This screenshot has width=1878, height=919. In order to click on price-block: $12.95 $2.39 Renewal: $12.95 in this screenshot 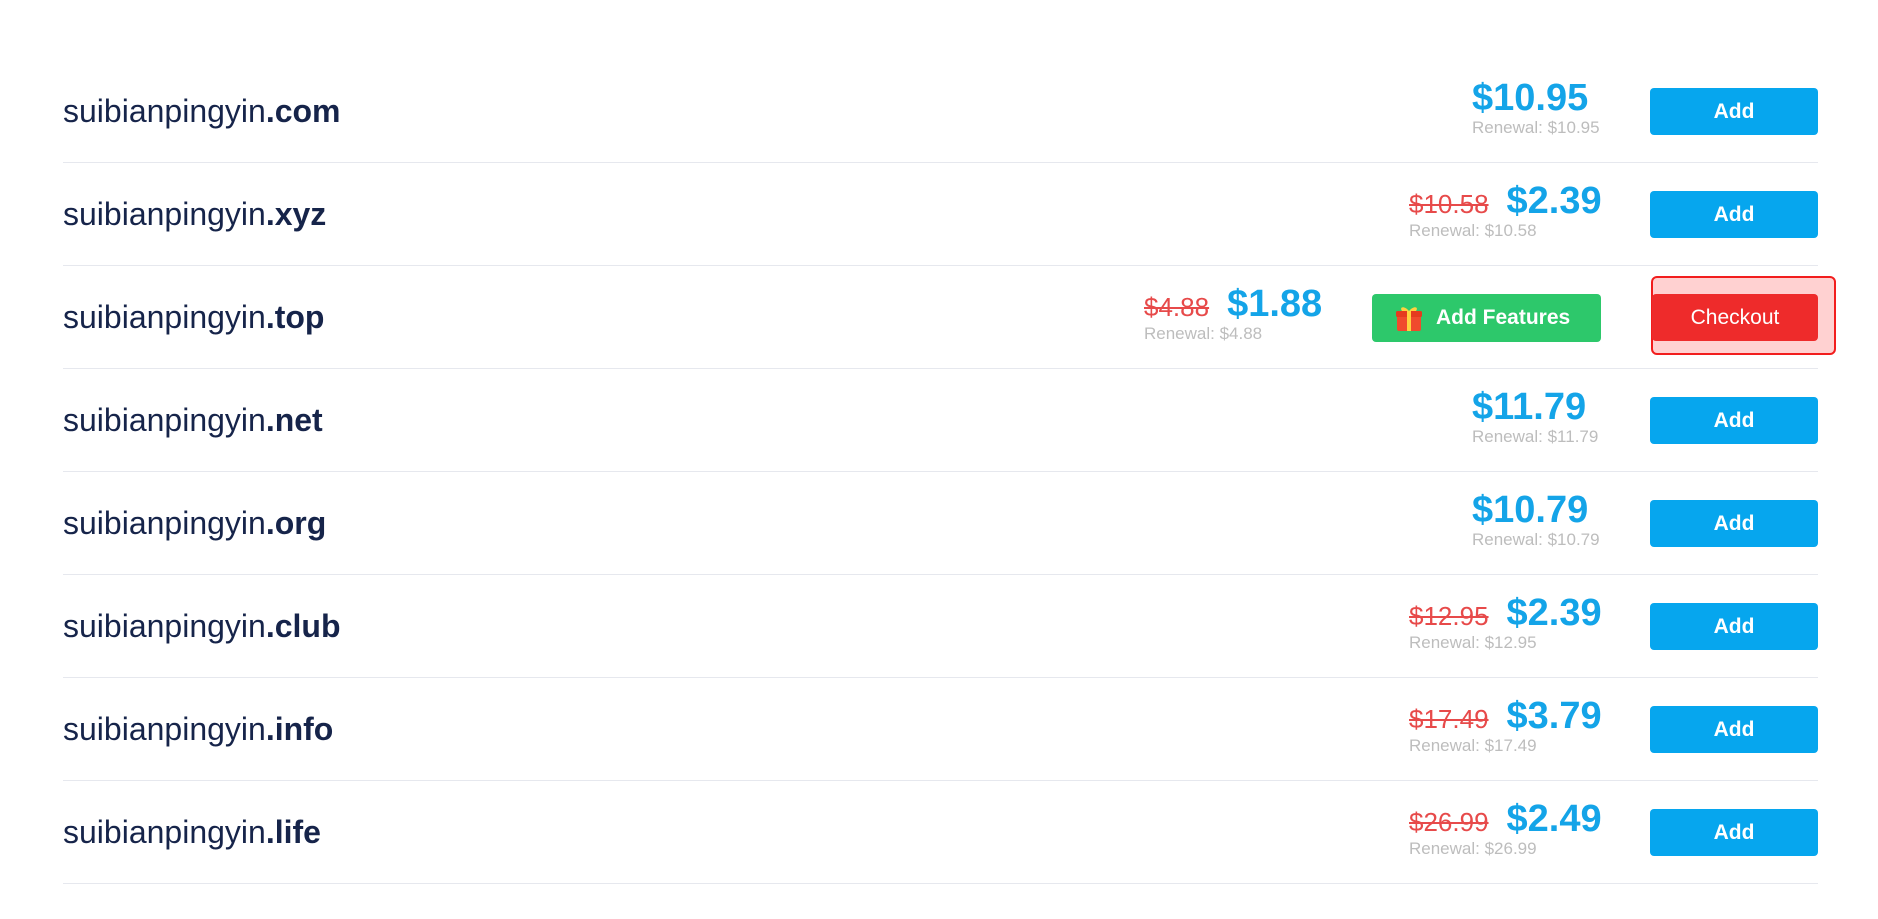, I will do `click(1505, 623)`.